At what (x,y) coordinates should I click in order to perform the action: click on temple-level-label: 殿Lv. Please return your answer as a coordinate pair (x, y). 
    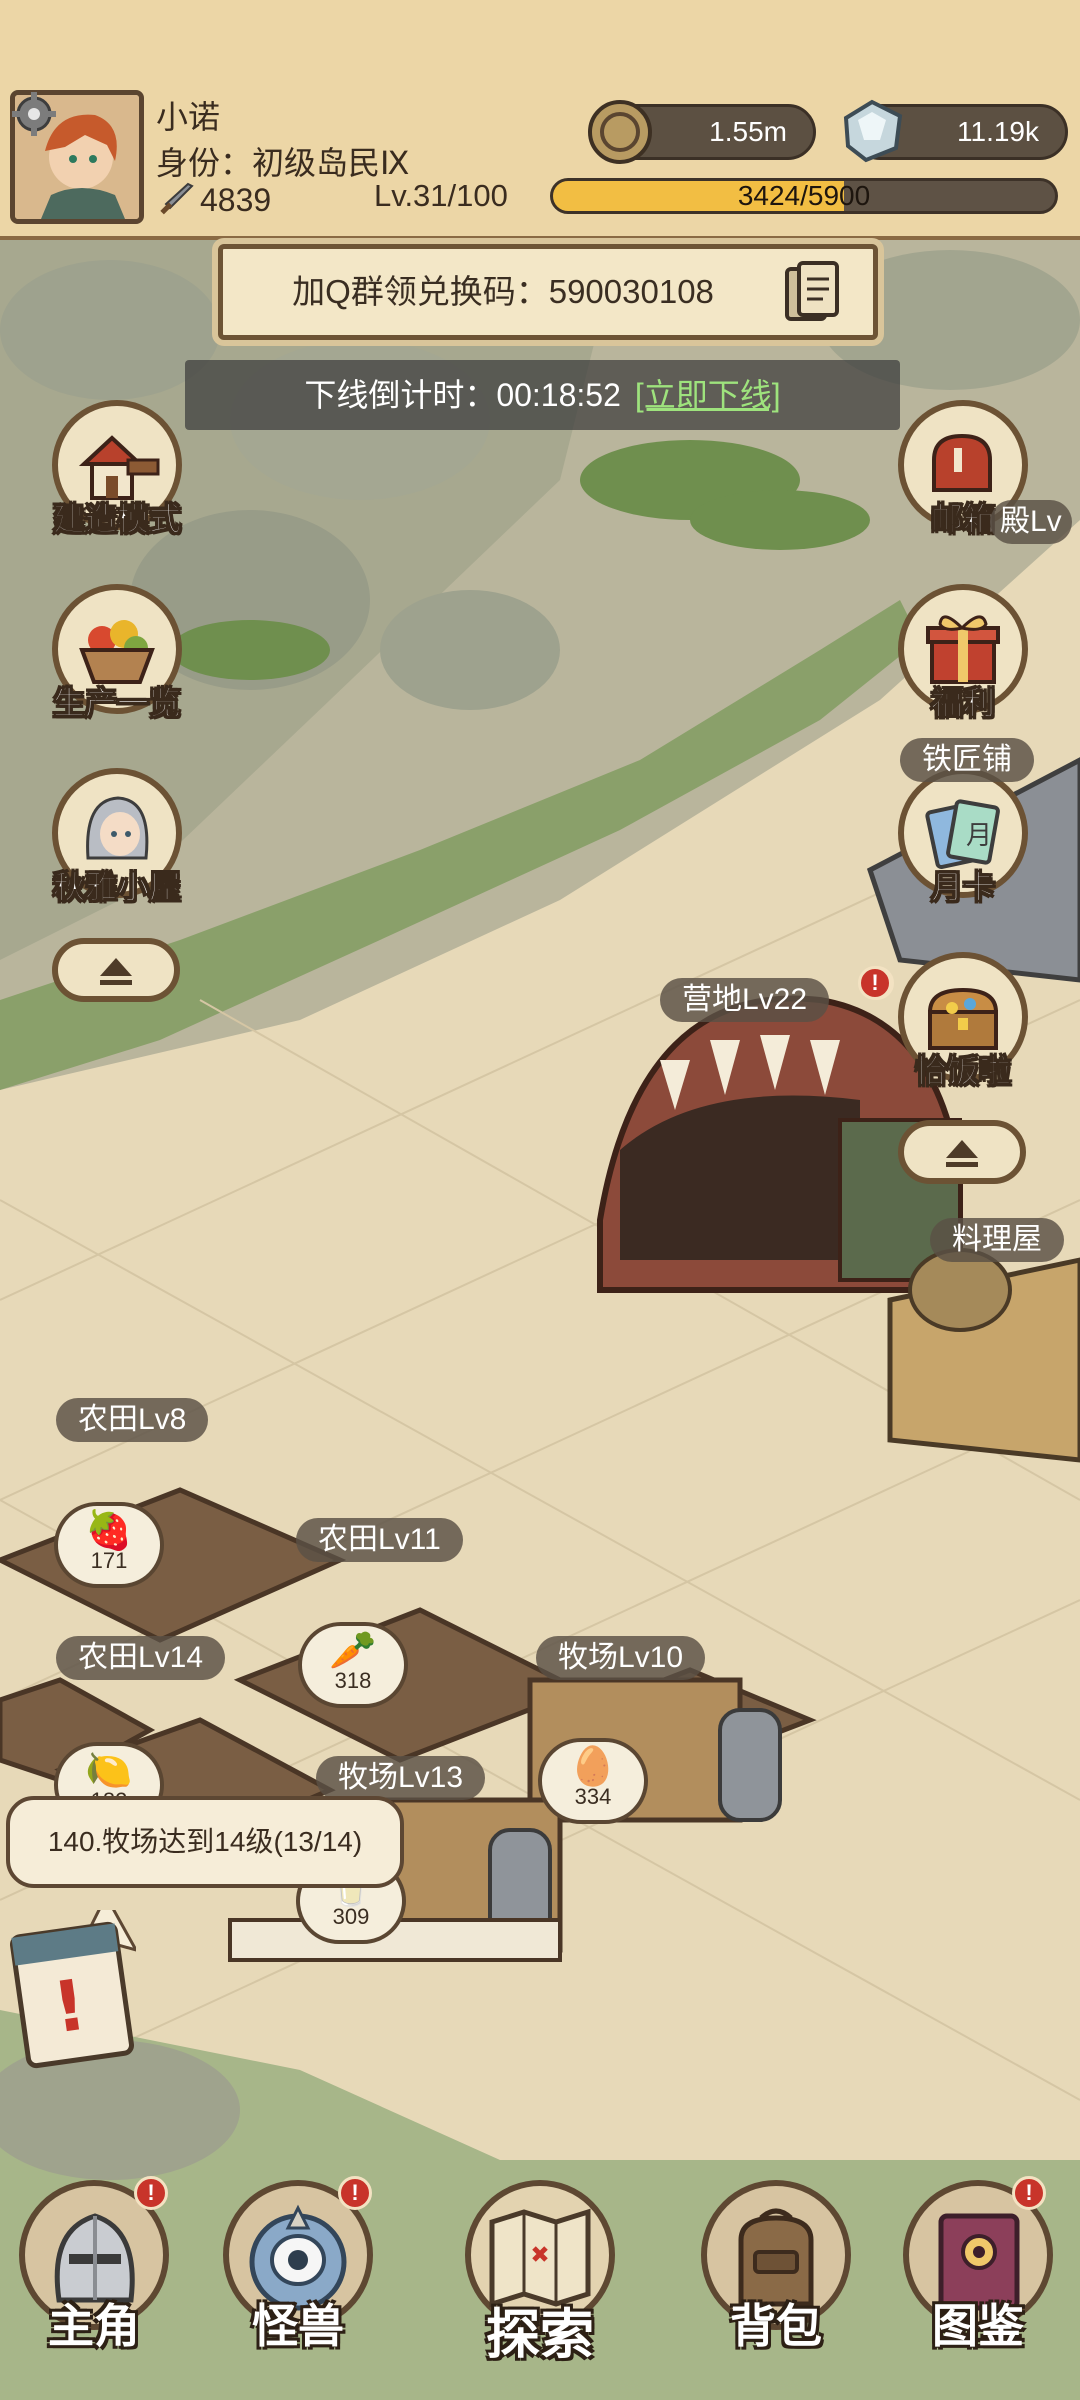
    Looking at the image, I should click on (1031, 522).